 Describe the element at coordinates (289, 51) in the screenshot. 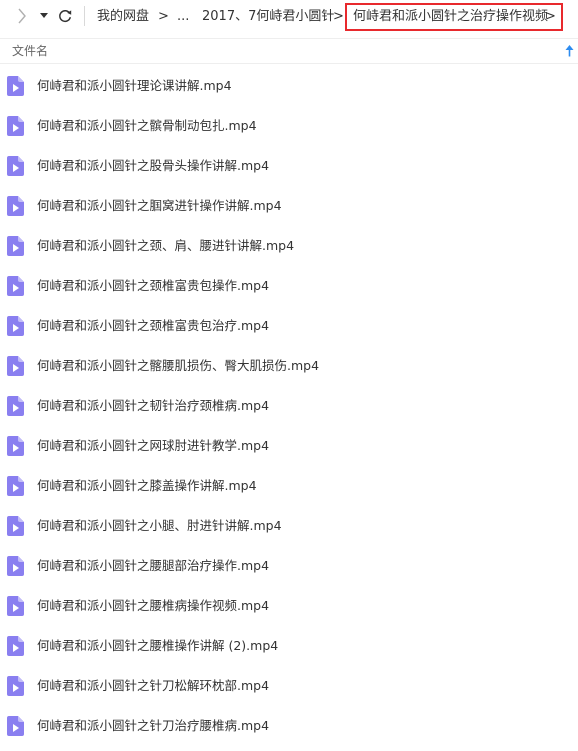

I see `list-header: 文件名` at that location.